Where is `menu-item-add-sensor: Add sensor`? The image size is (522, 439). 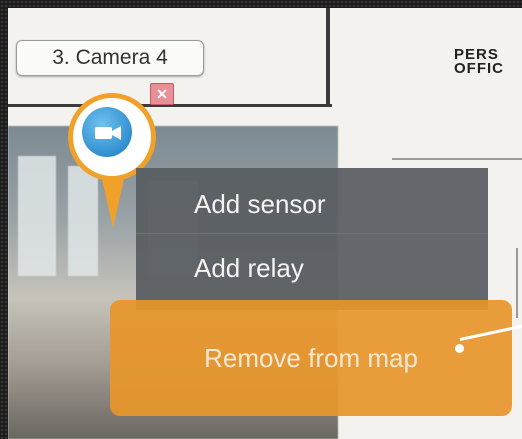 menu-item-add-sensor: Add sensor is located at coordinates (312, 204).